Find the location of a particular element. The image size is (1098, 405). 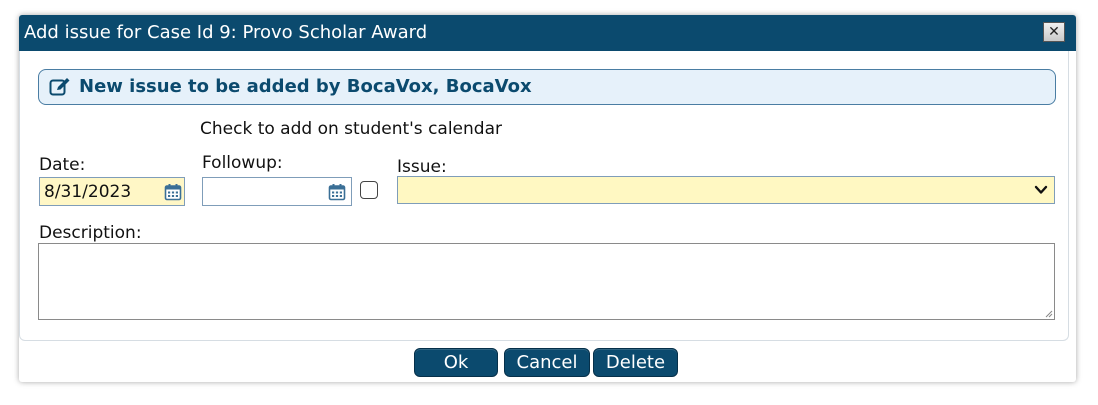

issue-select is located at coordinates (726, 190).